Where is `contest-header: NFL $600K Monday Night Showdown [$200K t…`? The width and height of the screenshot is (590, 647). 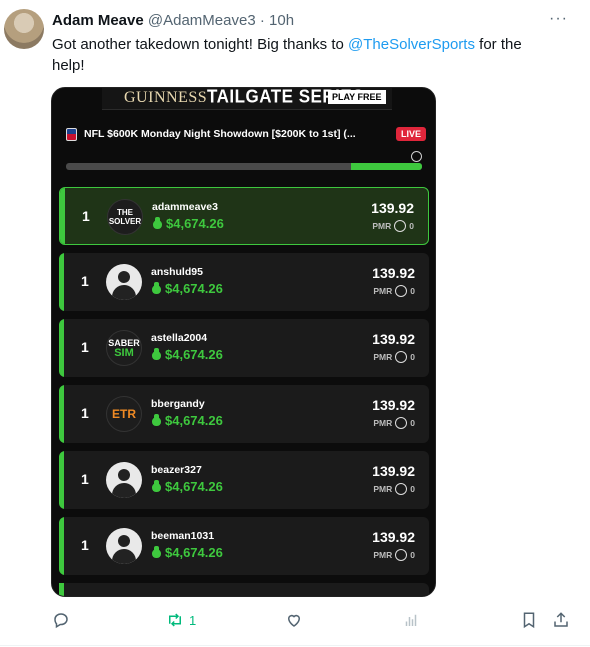
contest-header: NFL $600K Monday Night Showdown [$200K t… is located at coordinates (246, 135).